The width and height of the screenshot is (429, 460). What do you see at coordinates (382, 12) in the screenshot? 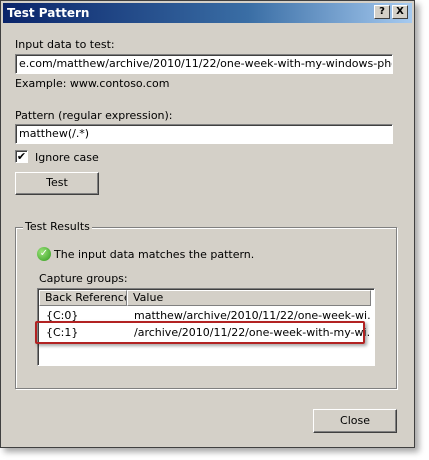
I see `help-button: ?` at bounding box center [382, 12].